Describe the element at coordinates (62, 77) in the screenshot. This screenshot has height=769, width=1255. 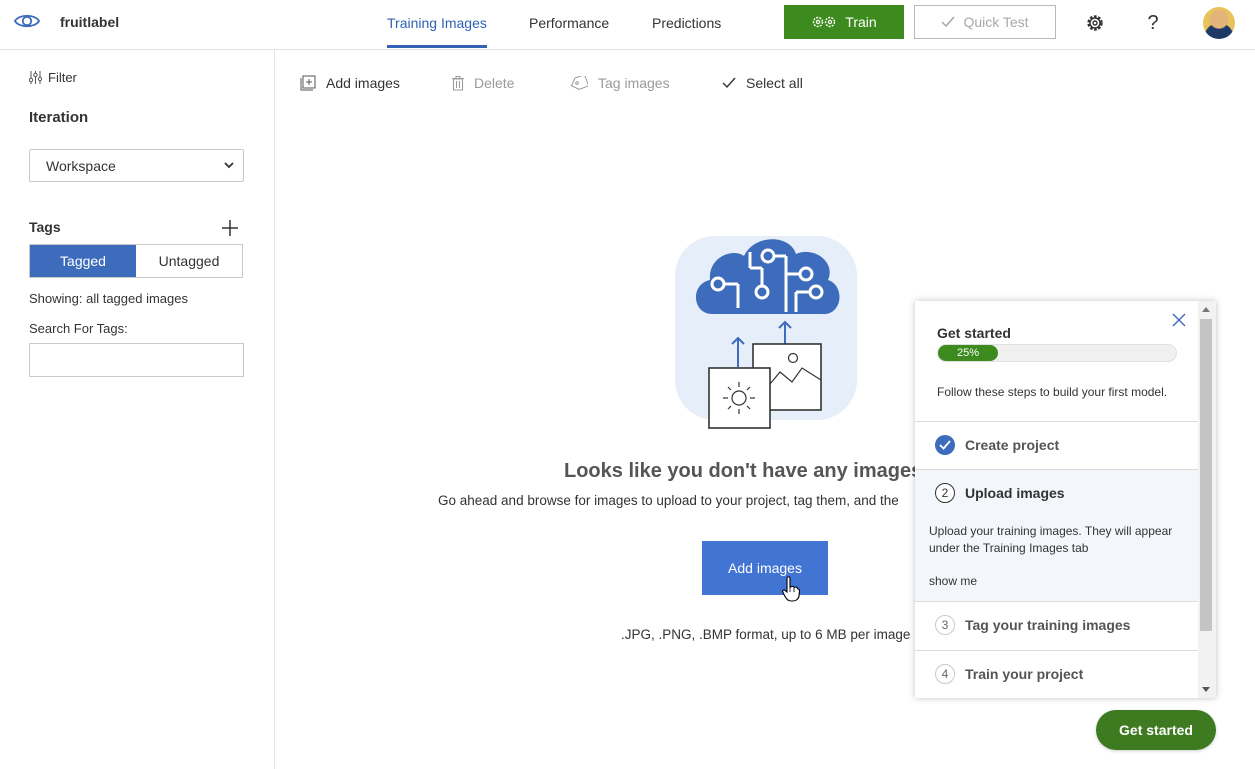
I see `filter-label: Filter` at that location.